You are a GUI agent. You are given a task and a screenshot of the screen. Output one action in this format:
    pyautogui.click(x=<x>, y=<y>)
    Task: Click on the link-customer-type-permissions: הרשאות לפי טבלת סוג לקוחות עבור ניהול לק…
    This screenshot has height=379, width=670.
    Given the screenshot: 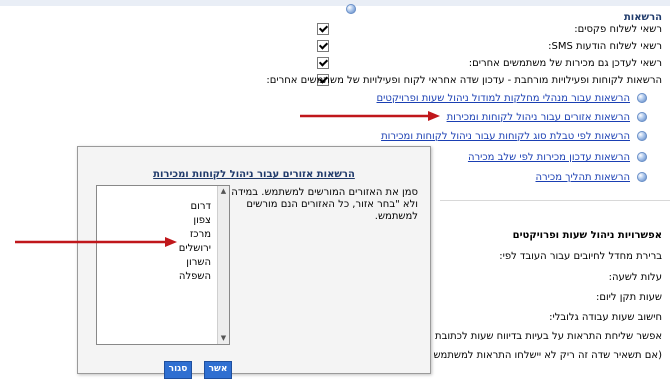 What is the action you would take?
    pyautogui.click(x=505, y=136)
    